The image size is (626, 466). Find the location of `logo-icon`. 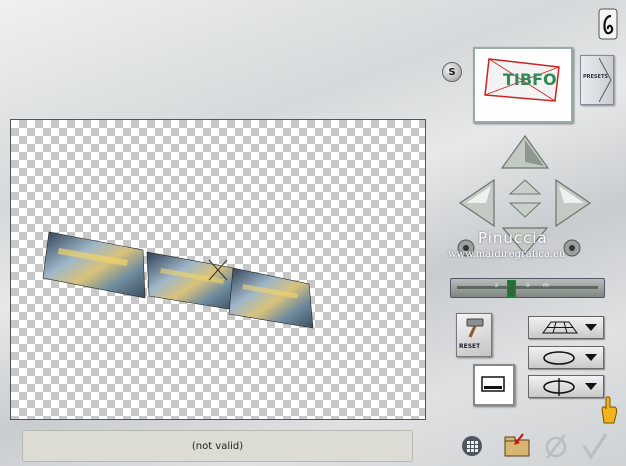

logo-icon is located at coordinates (608, 24).